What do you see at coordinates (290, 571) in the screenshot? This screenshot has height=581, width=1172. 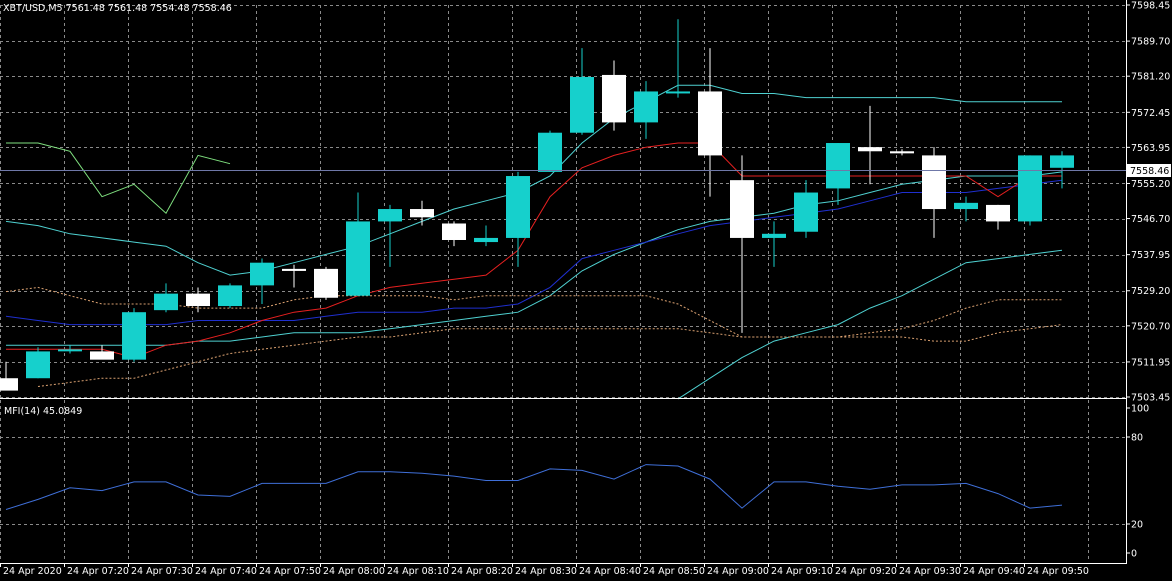 I see `time-tick-label: 24 Apr 07:50` at bounding box center [290, 571].